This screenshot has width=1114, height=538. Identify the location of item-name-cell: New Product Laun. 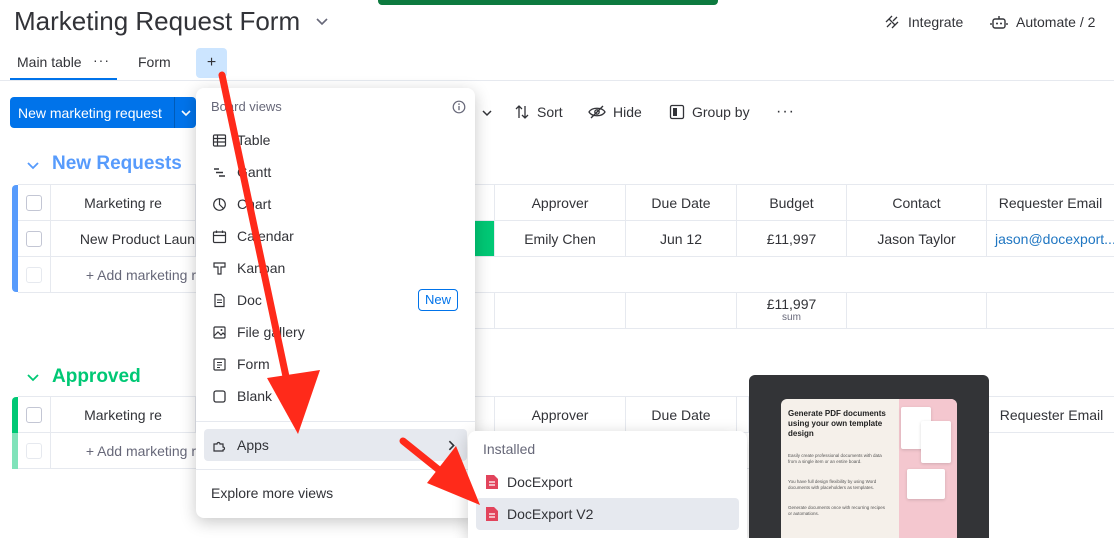
(123, 239).